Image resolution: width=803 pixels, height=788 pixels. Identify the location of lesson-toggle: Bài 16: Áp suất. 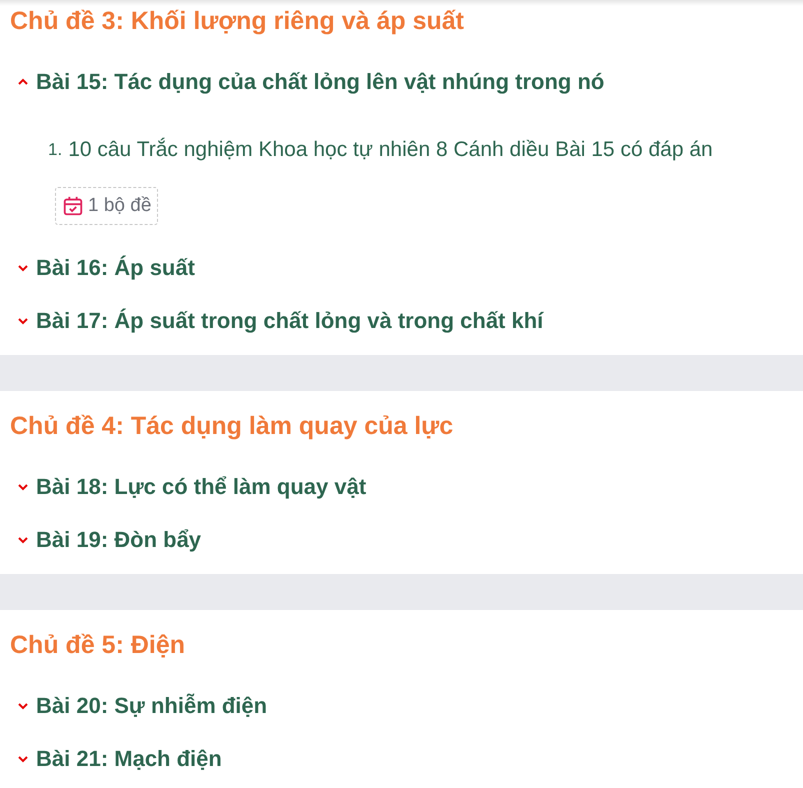
(102, 267).